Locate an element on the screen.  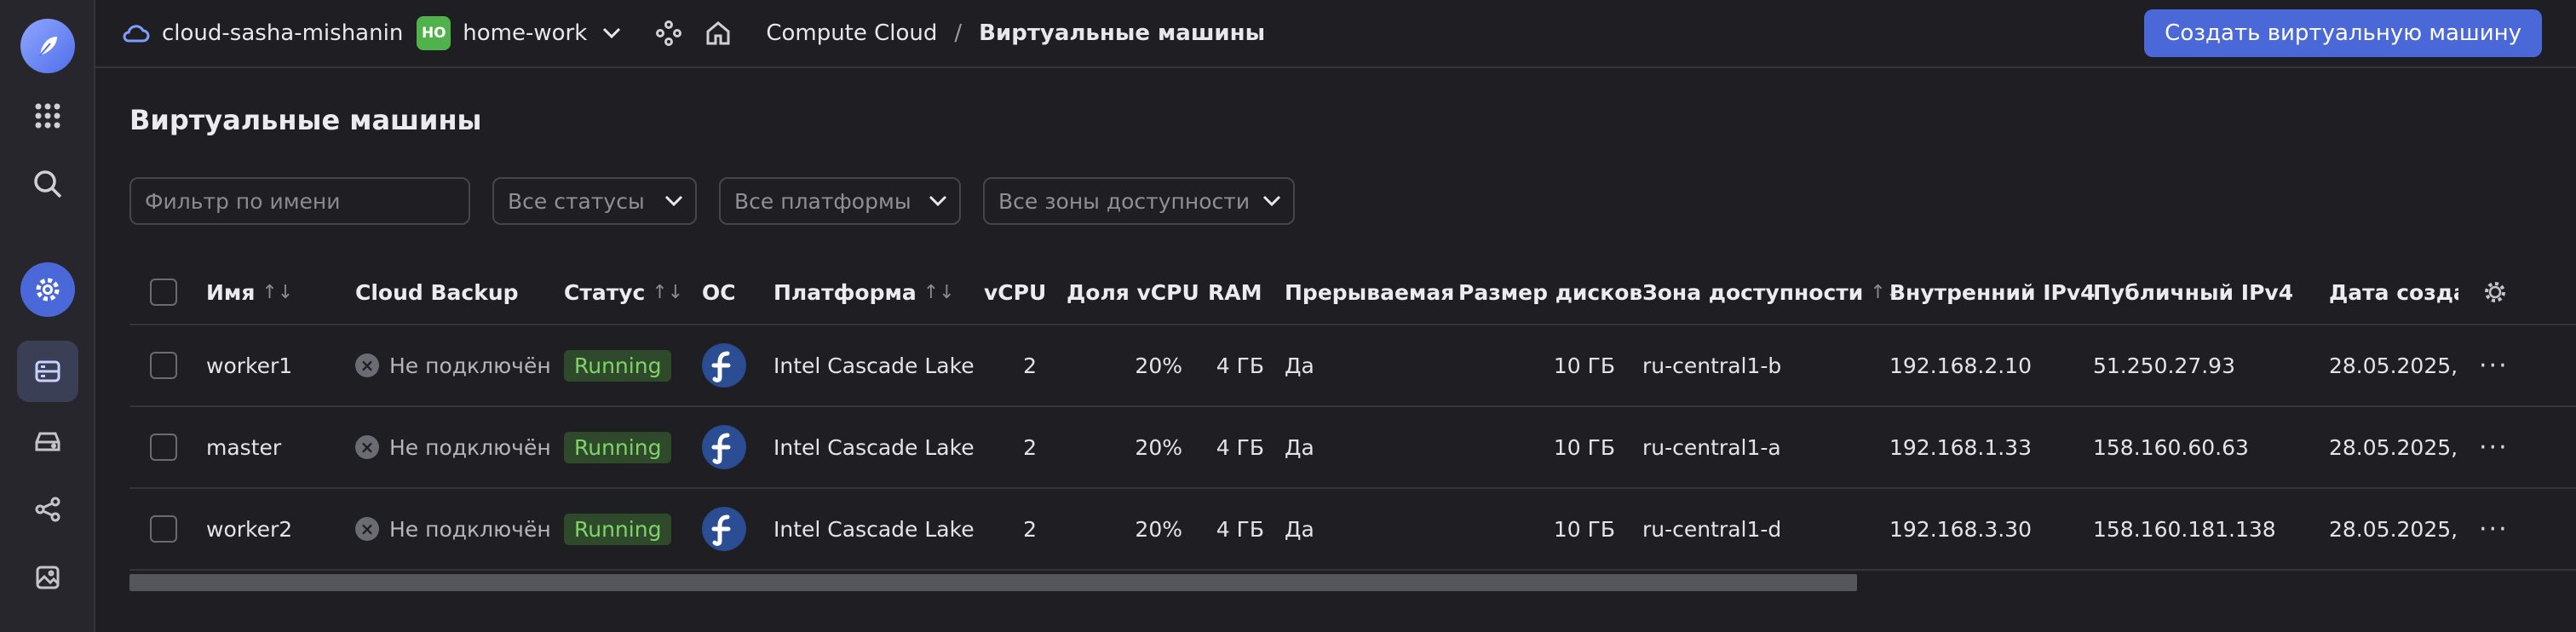
column-header-name: Имя ↑↓ is located at coordinates (250, 292).